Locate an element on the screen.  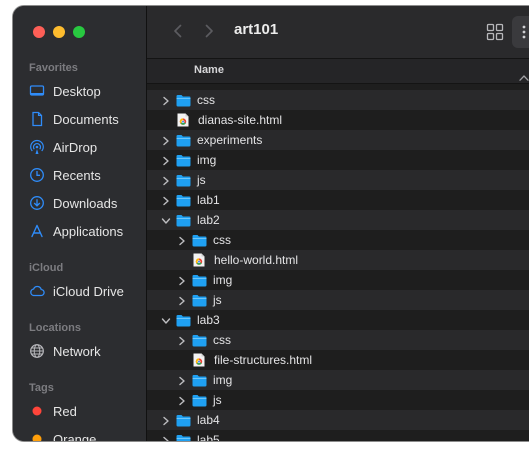
window-controls is located at coordinates (59, 32).